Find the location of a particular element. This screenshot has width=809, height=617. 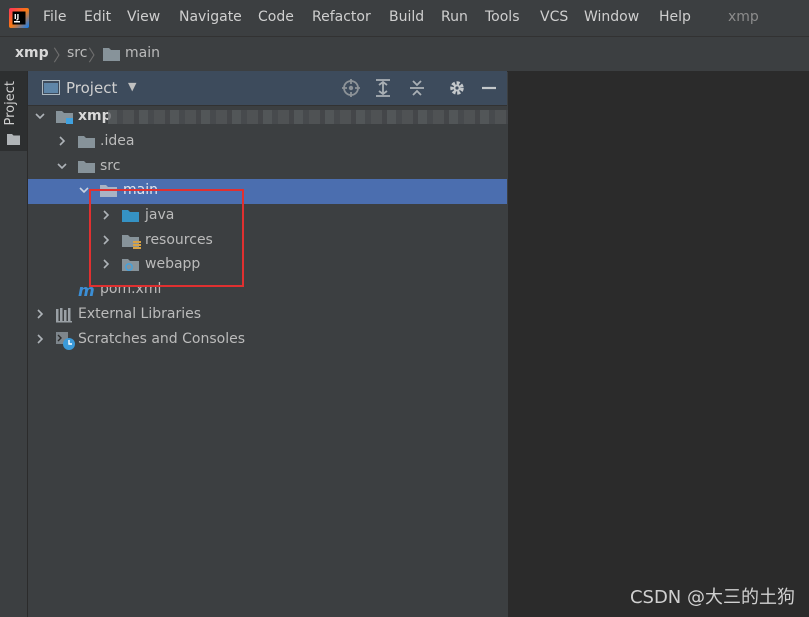

menu-view: View is located at coordinates (143, 17).